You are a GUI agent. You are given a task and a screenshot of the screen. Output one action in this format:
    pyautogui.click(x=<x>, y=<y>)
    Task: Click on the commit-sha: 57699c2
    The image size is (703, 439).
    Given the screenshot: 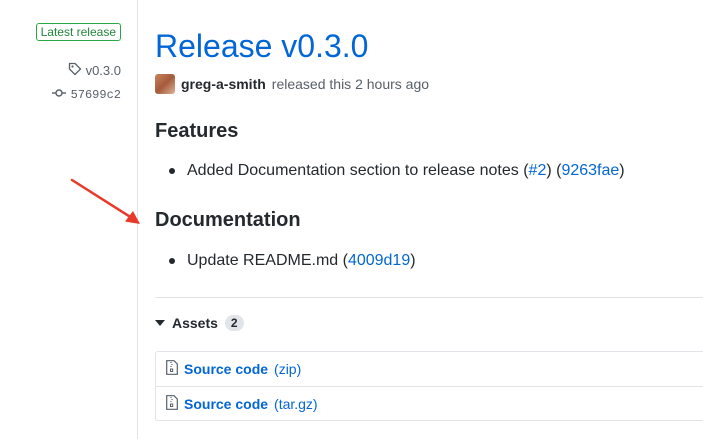 What is the action you would take?
    pyautogui.click(x=95, y=95)
    